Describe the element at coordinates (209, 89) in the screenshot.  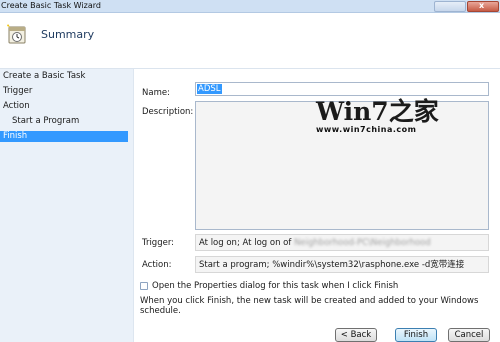
I see `name-value: ADSL` at that location.